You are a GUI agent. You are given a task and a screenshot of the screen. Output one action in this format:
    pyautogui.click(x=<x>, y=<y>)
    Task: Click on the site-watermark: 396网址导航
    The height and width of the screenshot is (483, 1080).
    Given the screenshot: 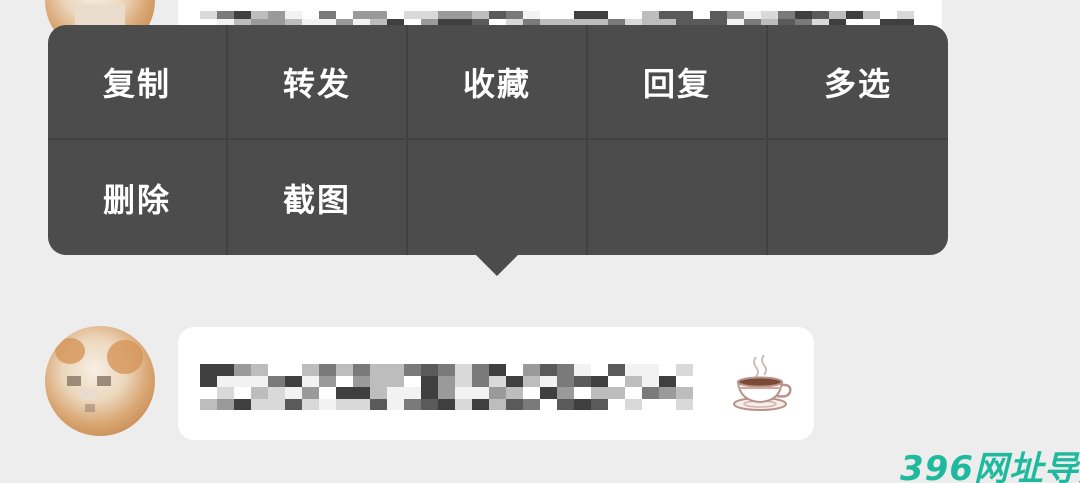 What is the action you would take?
    pyautogui.click(x=990, y=466)
    